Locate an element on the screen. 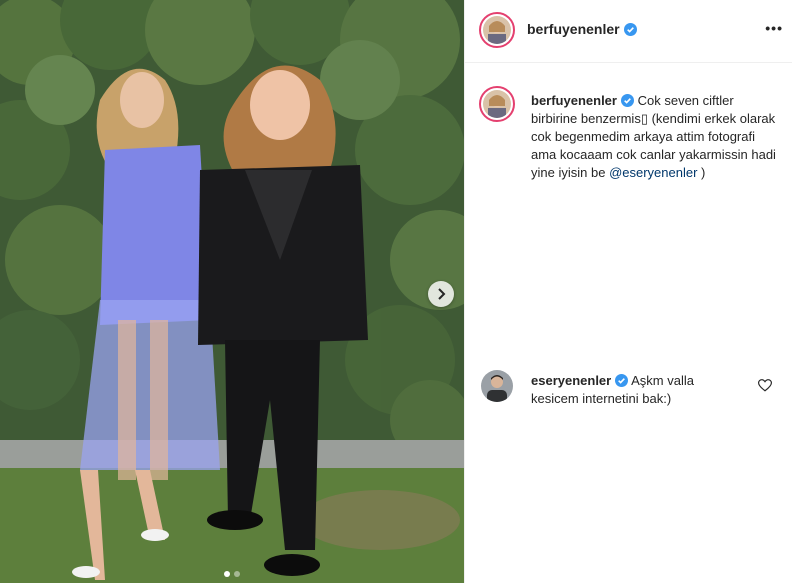  author-avatar is located at coordinates (497, 30).